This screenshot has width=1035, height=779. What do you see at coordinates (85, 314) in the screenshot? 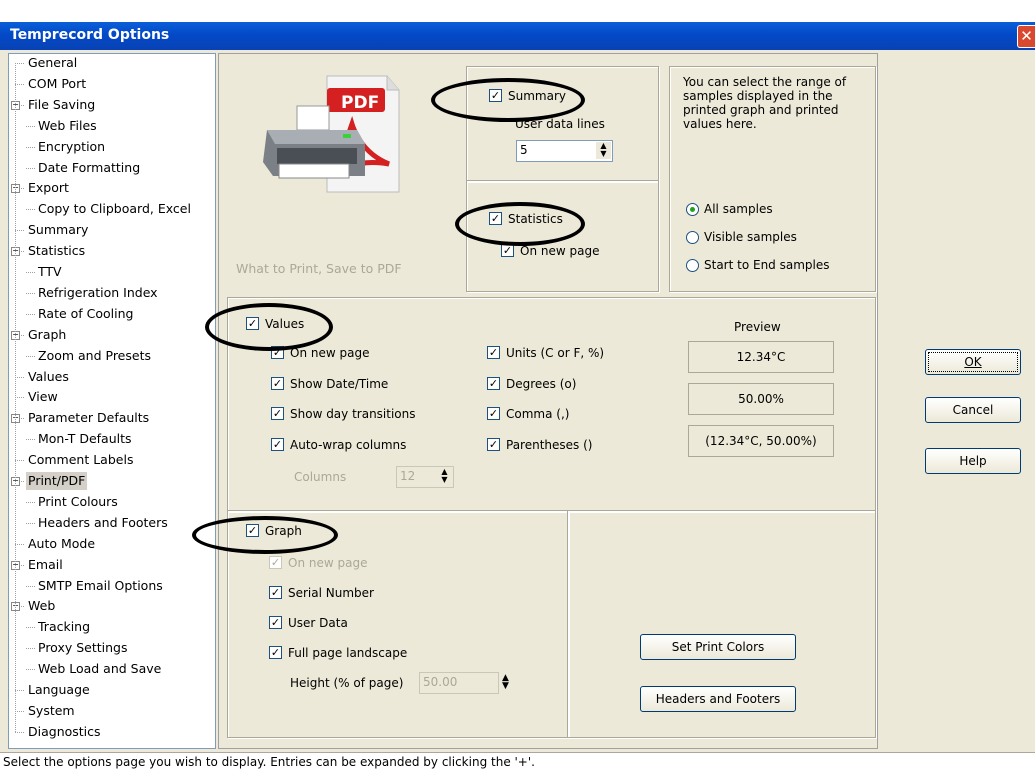
I see `tree-item: Rate of Cooling` at bounding box center [85, 314].